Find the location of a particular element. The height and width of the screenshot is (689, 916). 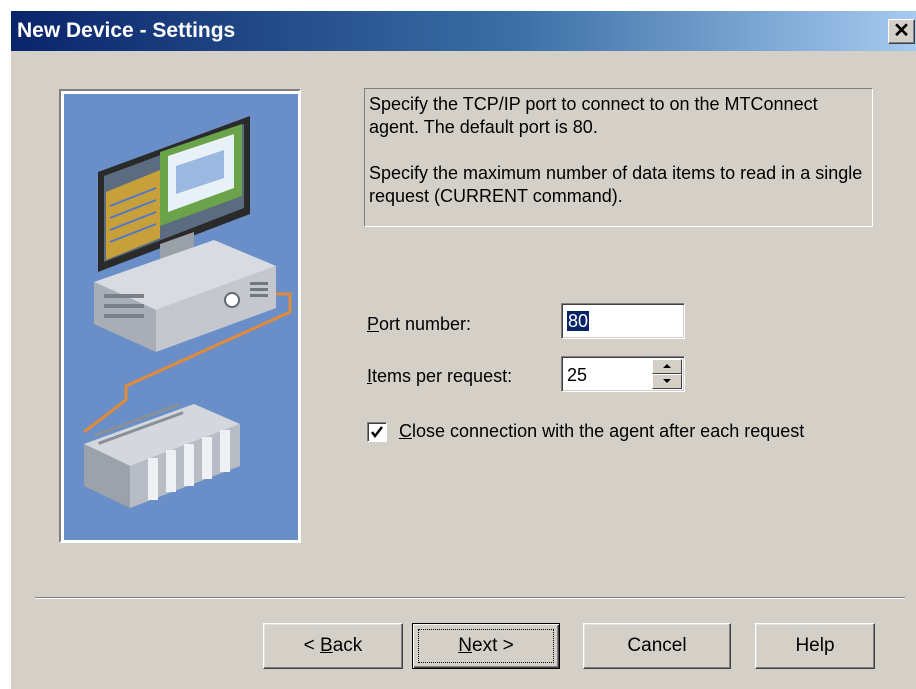

port-number-input: 80 is located at coordinates (623, 321).